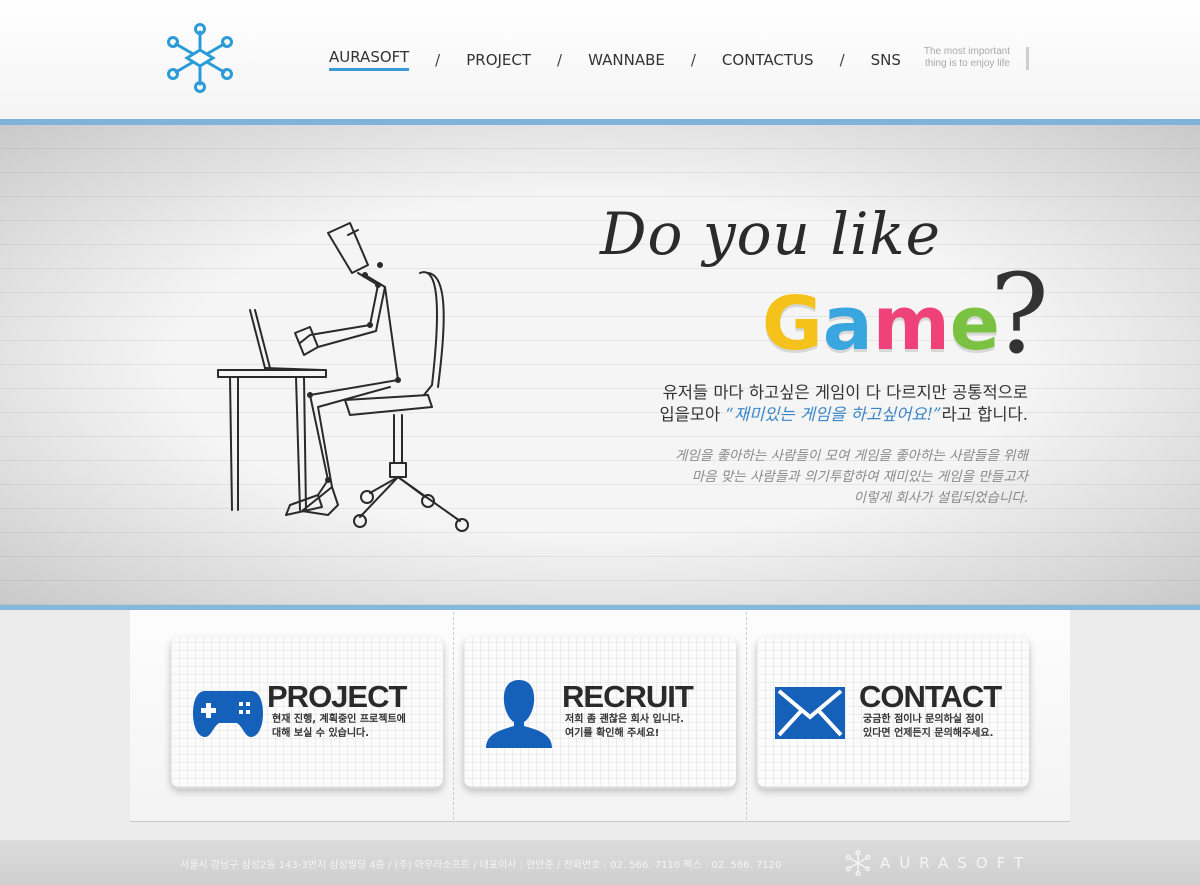 The height and width of the screenshot is (885, 1200). Describe the element at coordinates (228, 714) in the screenshot. I see `gamepad-icon` at that location.